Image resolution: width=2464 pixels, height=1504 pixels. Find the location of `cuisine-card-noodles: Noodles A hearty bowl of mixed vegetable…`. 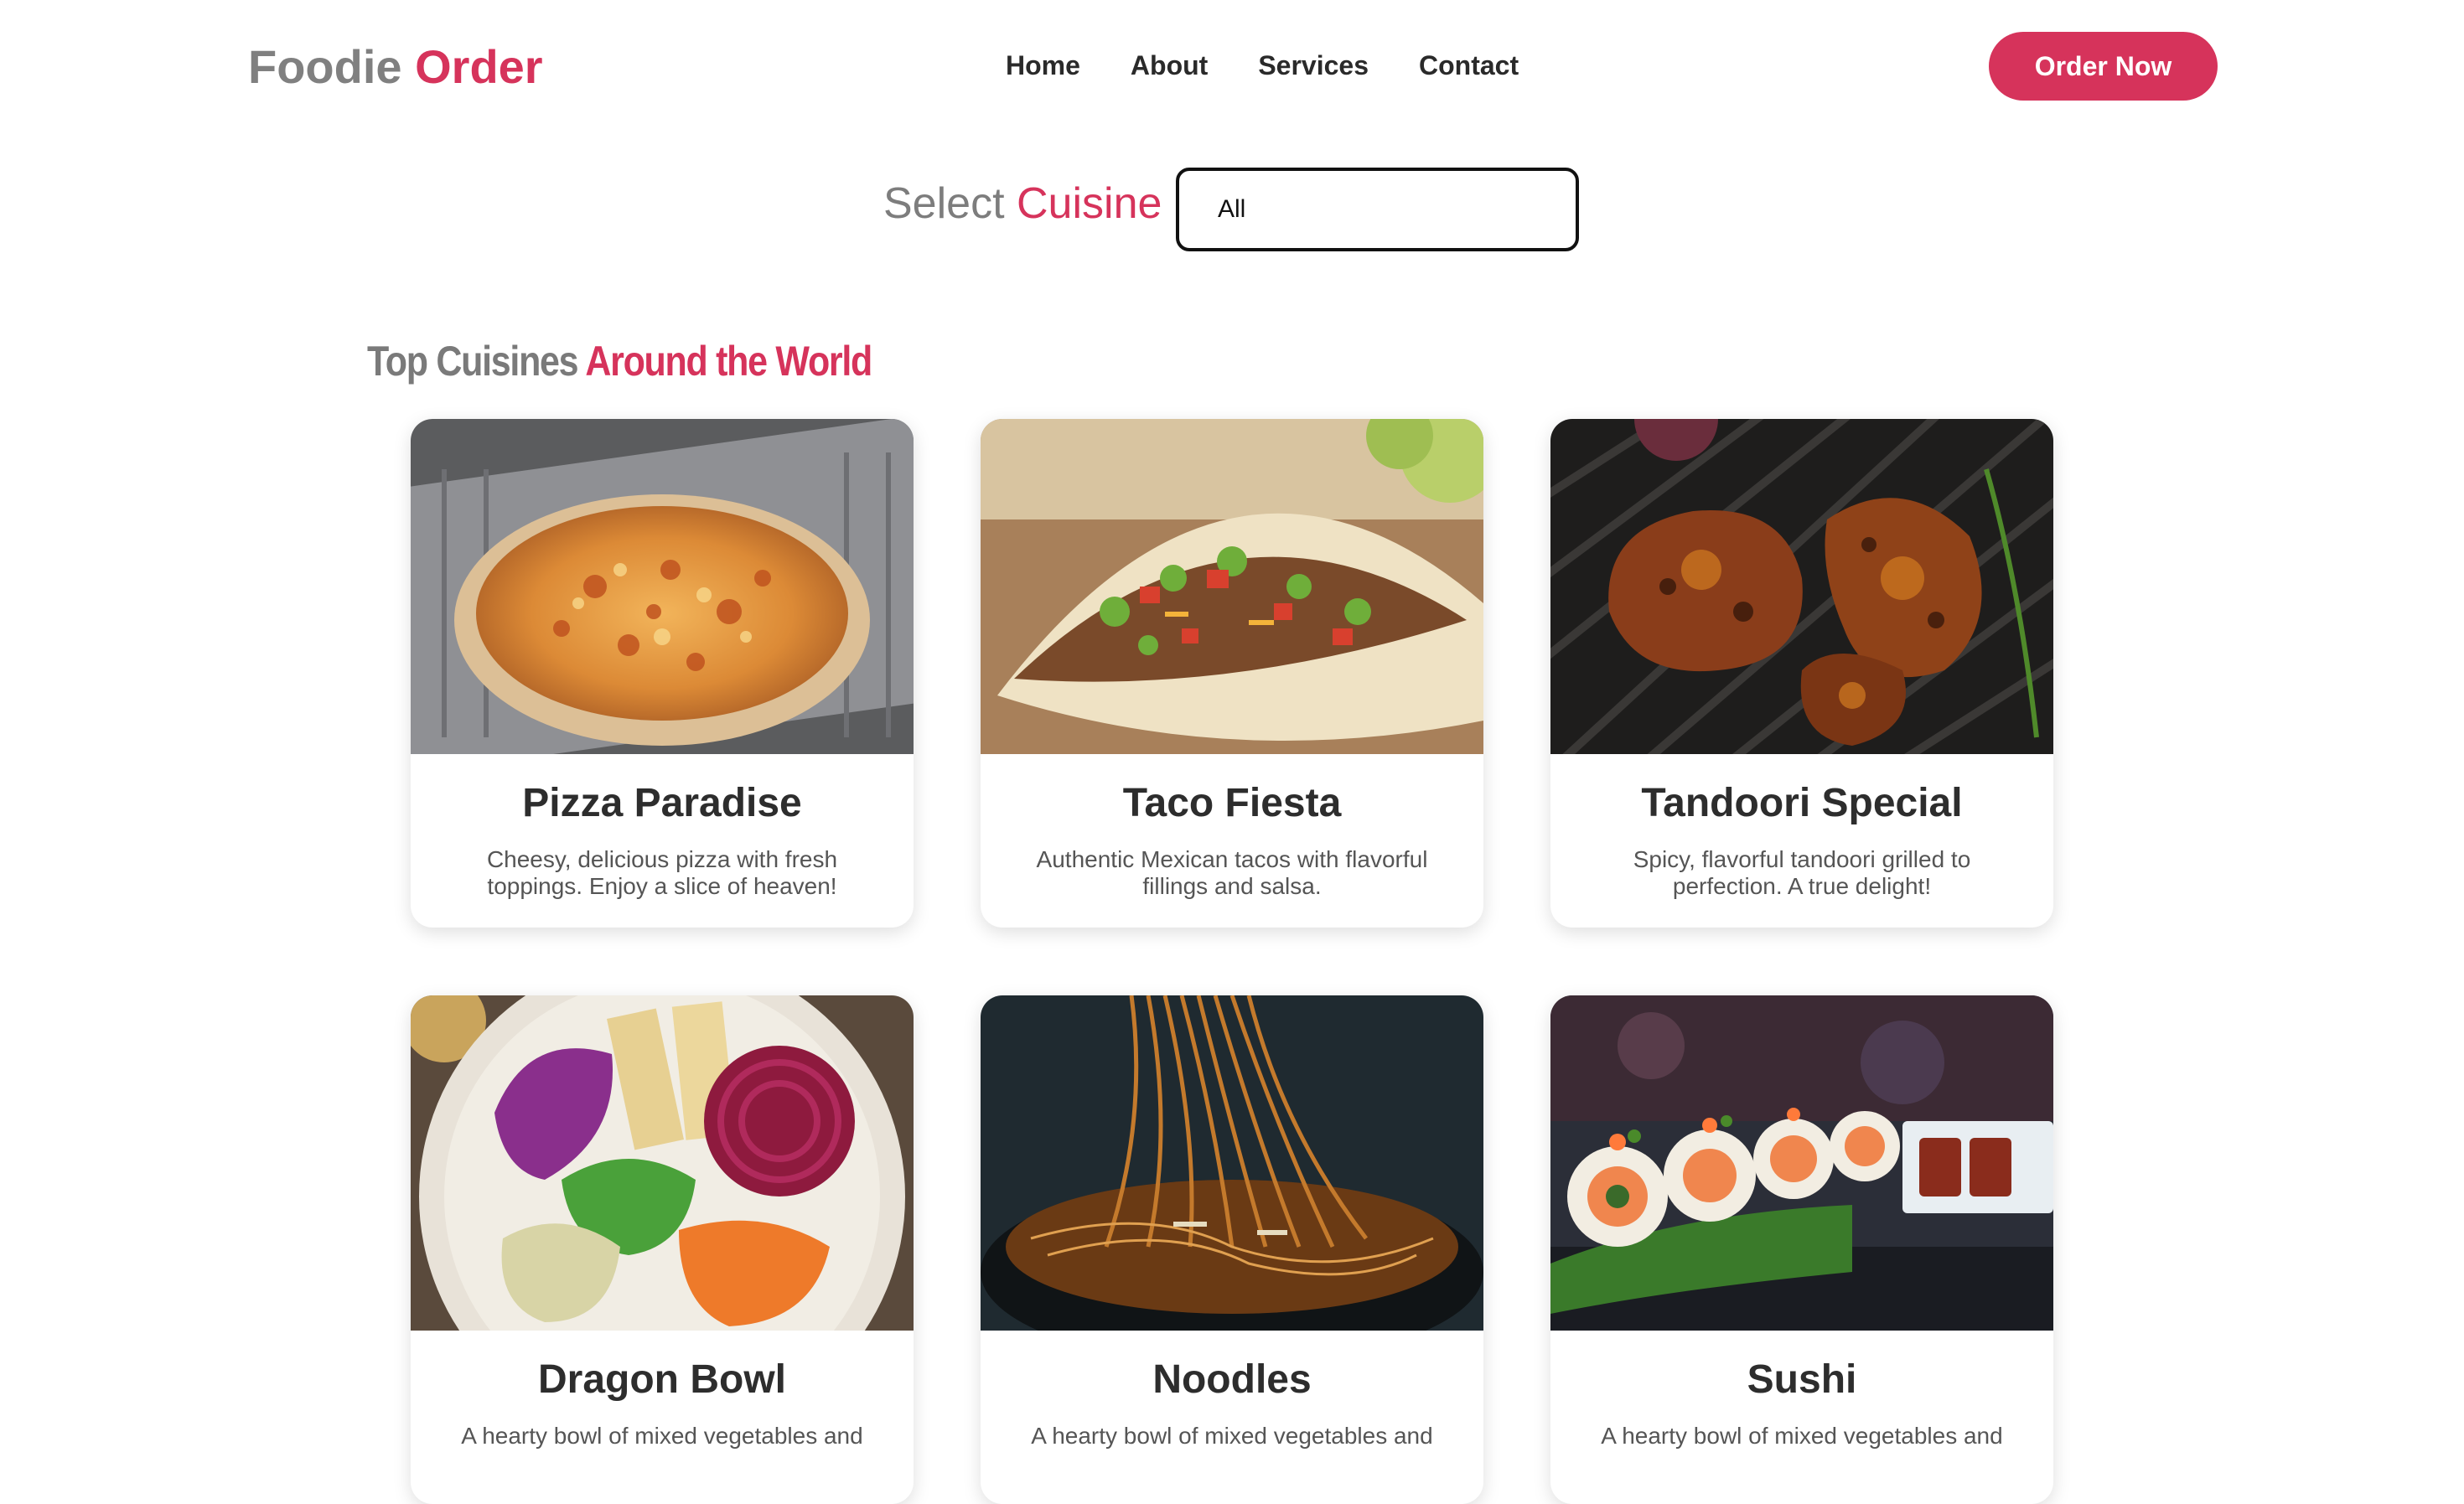

cuisine-card-noodles: Noodles A hearty bowl of mixed vegetable… is located at coordinates (1232, 1249).